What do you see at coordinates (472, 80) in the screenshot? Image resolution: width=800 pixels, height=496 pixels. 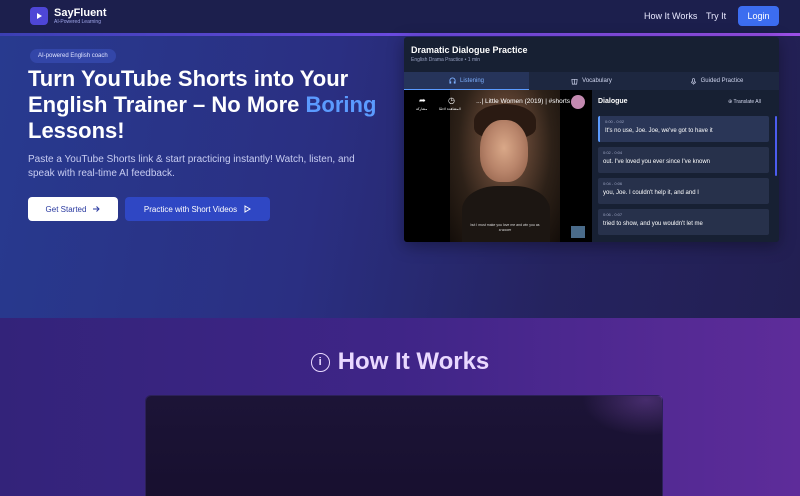 I see `tab-listening-label: Listening` at bounding box center [472, 80].